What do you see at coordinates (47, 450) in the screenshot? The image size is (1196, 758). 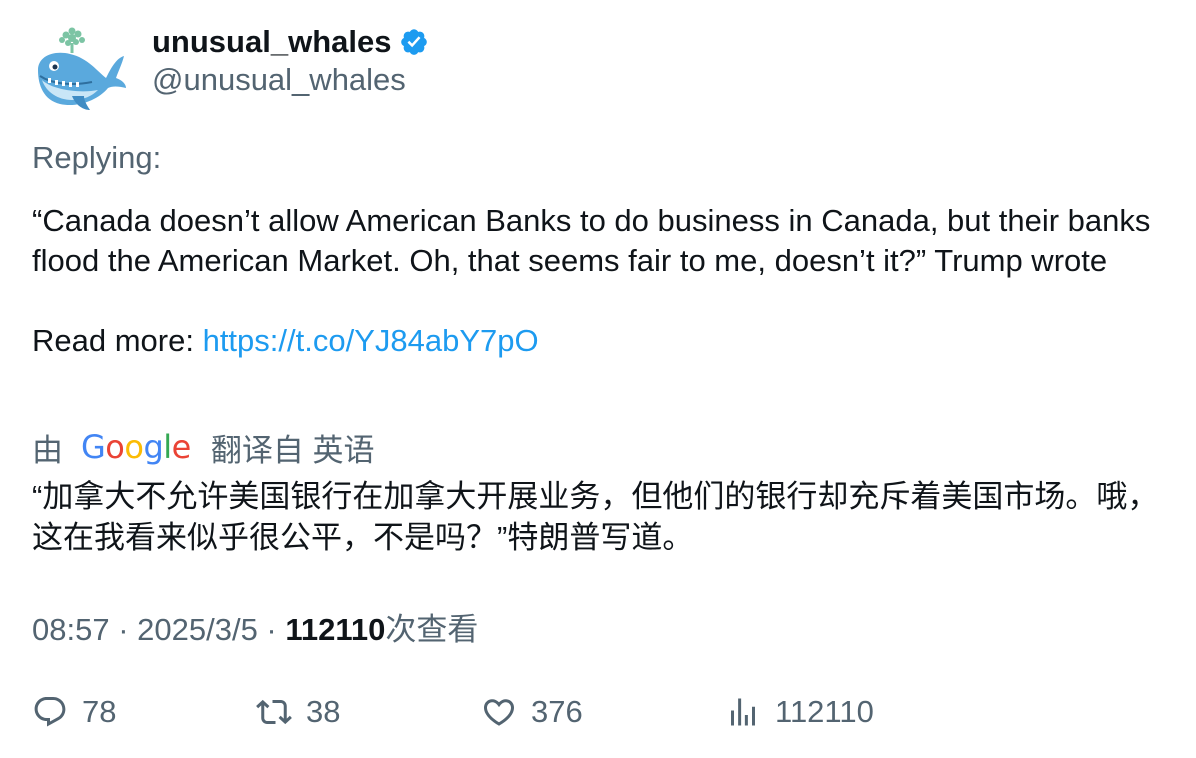 I see `translation-prefix: 由` at bounding box center [47, 450].